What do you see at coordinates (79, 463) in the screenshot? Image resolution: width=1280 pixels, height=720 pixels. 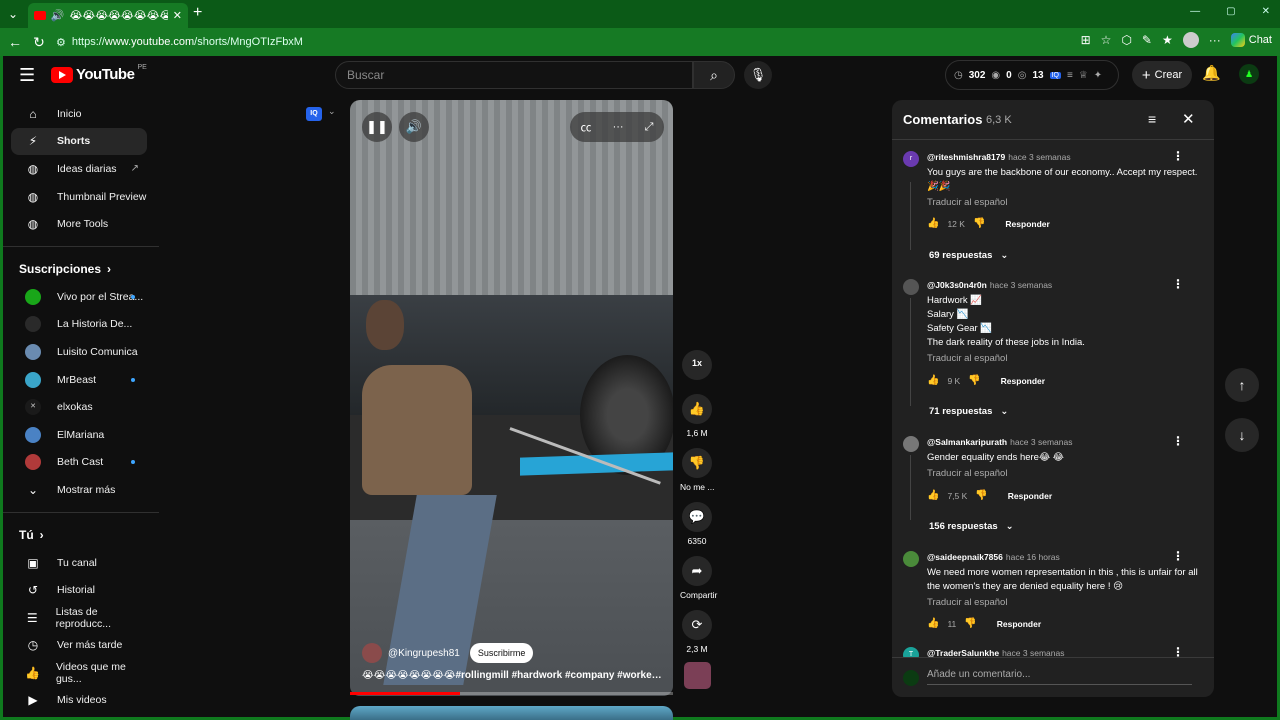 I see `sidebar-sub-item: Beth Cast` at bounding box center [79, 463].